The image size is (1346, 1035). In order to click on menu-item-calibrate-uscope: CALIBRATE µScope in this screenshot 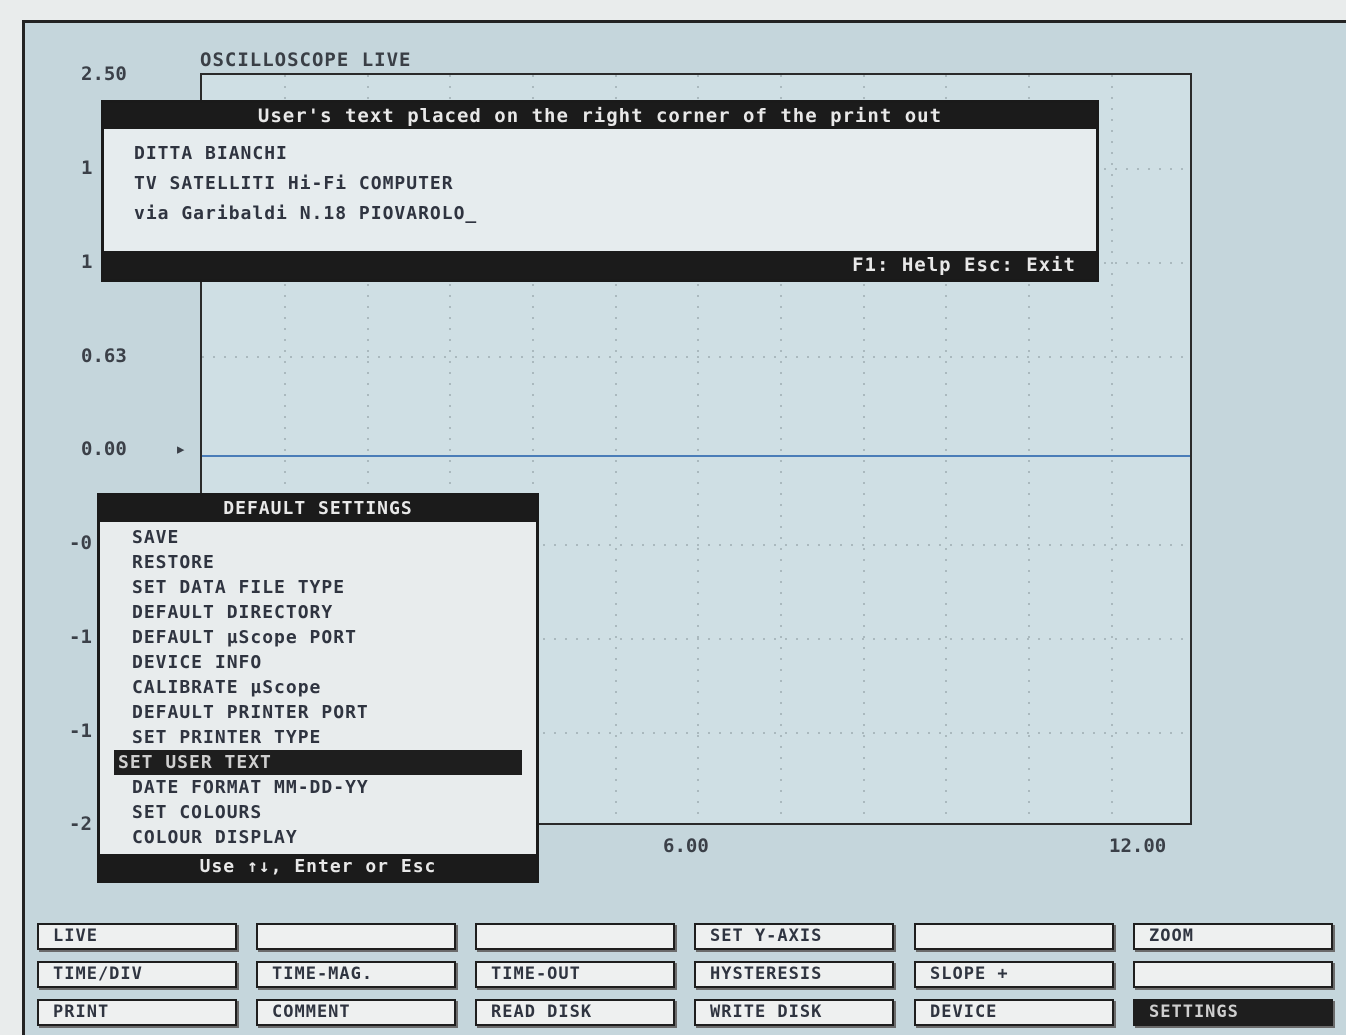, I will do `click(318, 687)`.